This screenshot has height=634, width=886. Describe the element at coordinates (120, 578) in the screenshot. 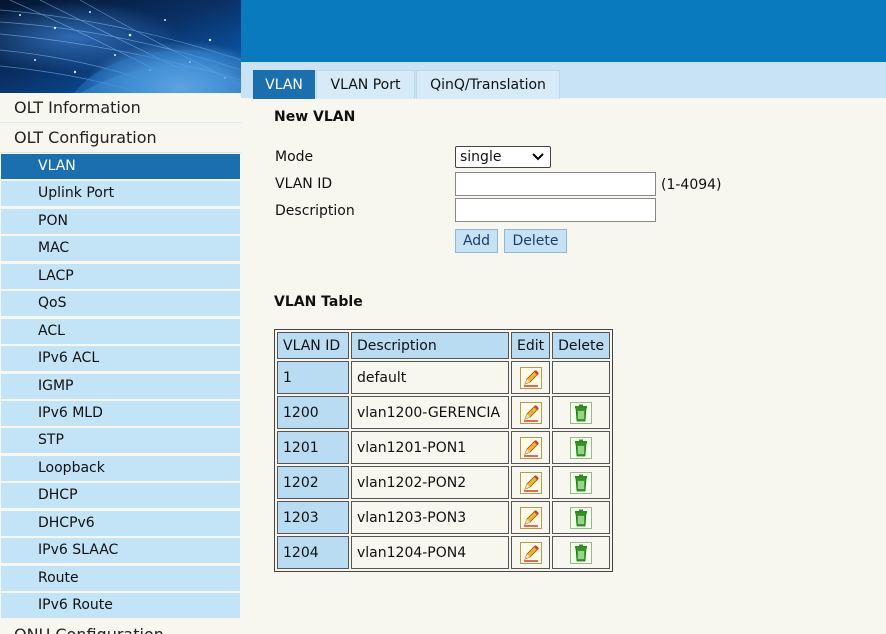

I see `sidebar-item-route: Route` at that location.